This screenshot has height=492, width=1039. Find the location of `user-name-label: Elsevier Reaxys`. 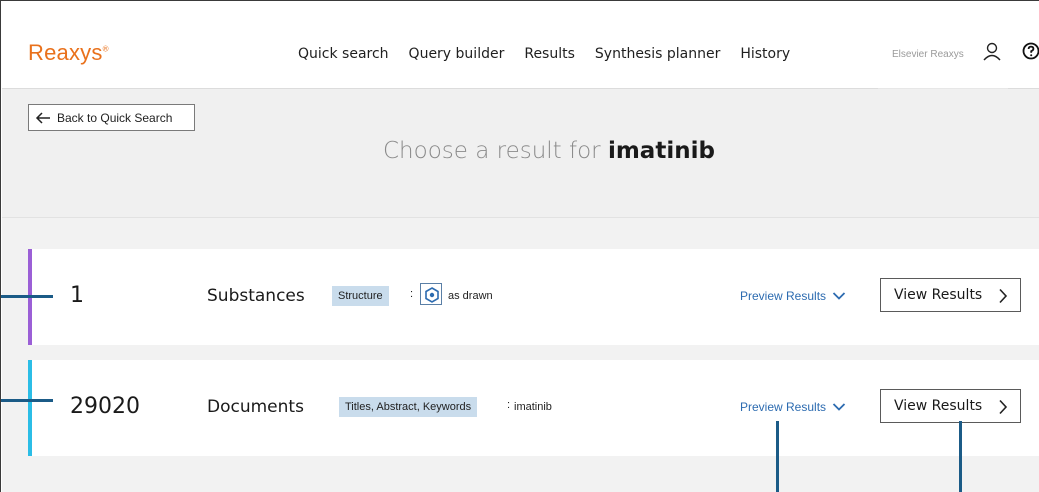

user-name-label: Elsevier Reaxys is located at coordinates (928, 54).